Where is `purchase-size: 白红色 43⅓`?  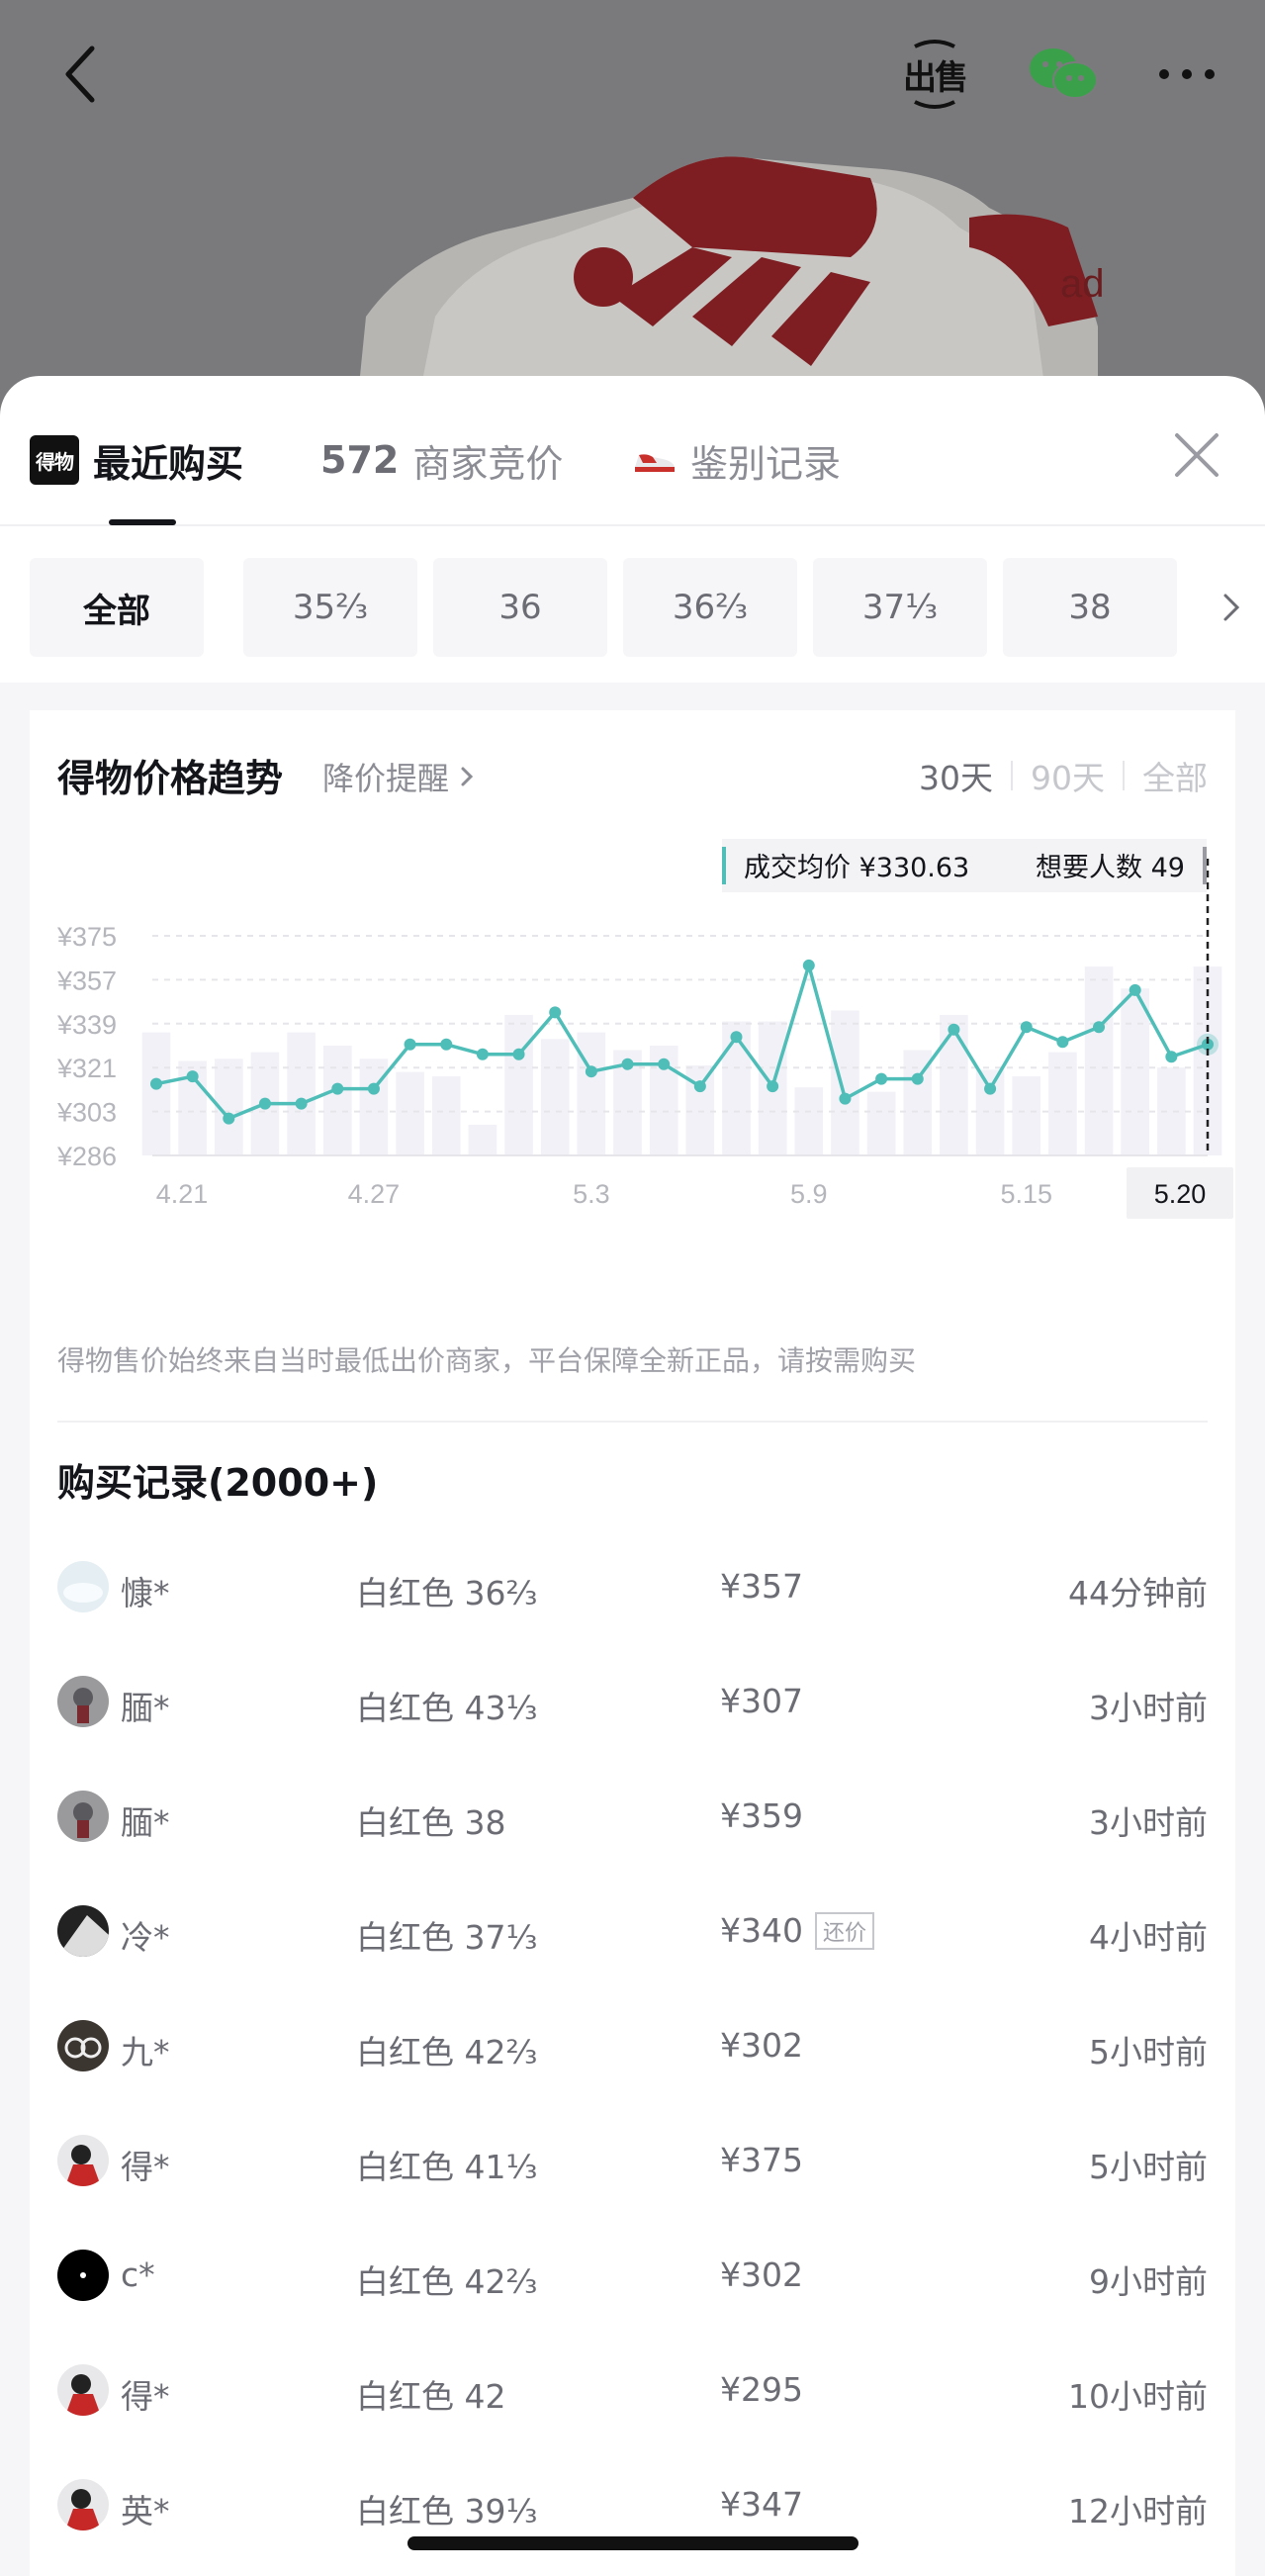 purchase-size: 白红色 43⅓ is located at coordinates (447, 1708).